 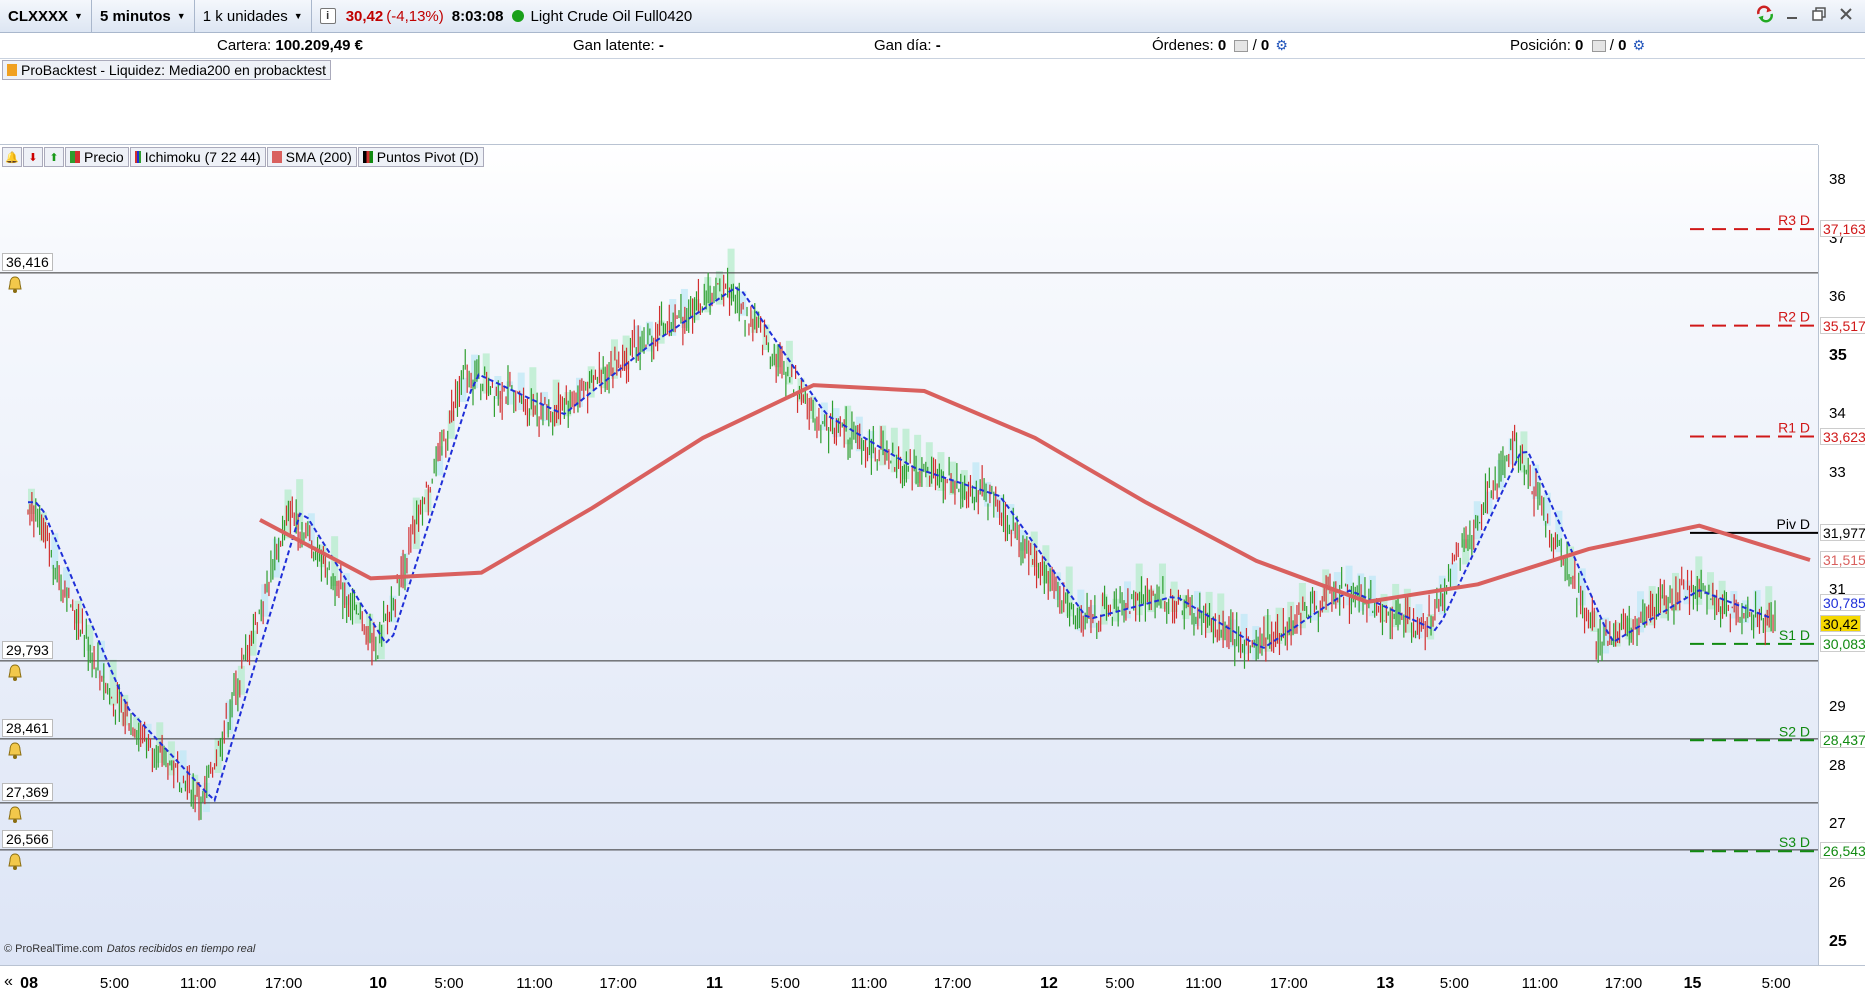 What do you see at coordinates (27, 261) in the screenshot?
I see `alert-value-label: 36,416` at bounding box center [27, 261].